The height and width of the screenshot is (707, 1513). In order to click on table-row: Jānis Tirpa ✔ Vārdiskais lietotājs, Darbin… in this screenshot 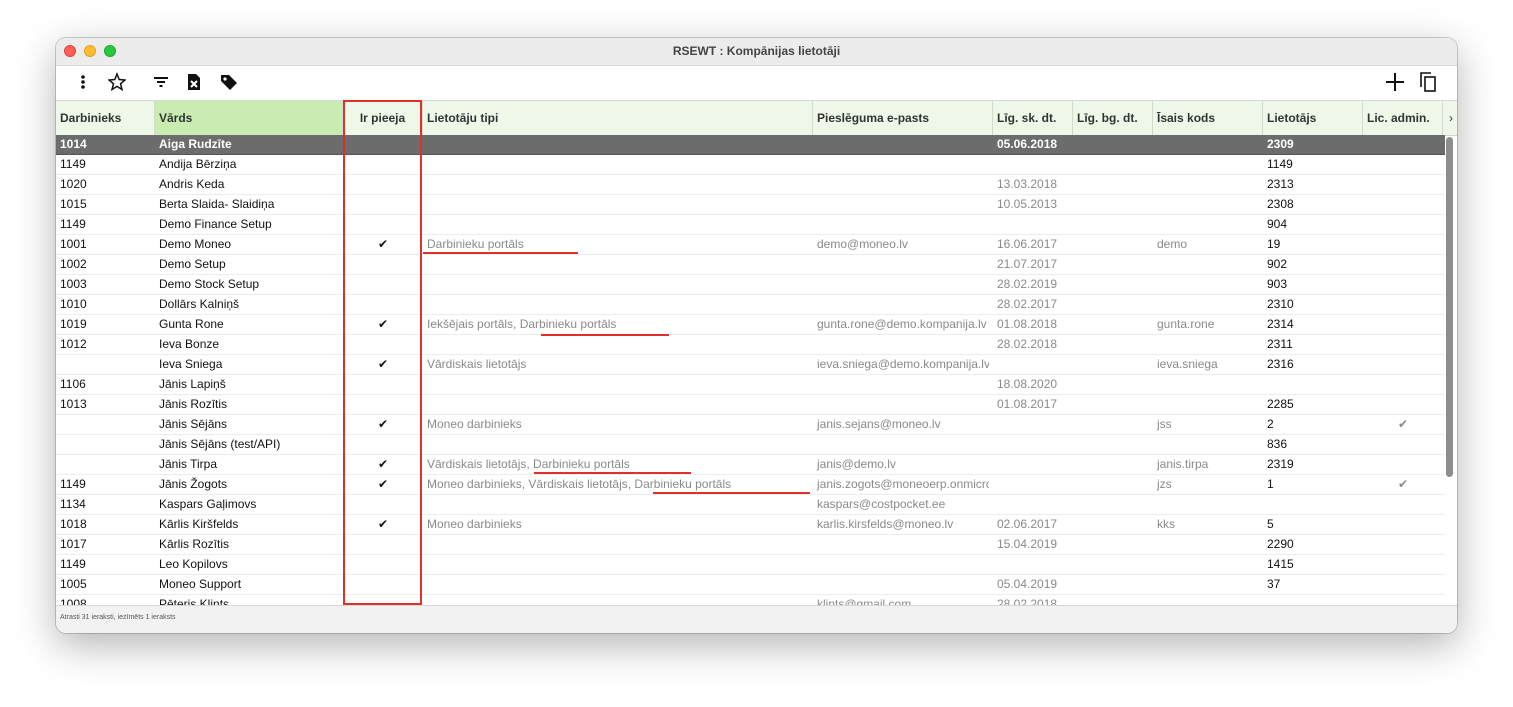, I will do `click(750, 465)`.